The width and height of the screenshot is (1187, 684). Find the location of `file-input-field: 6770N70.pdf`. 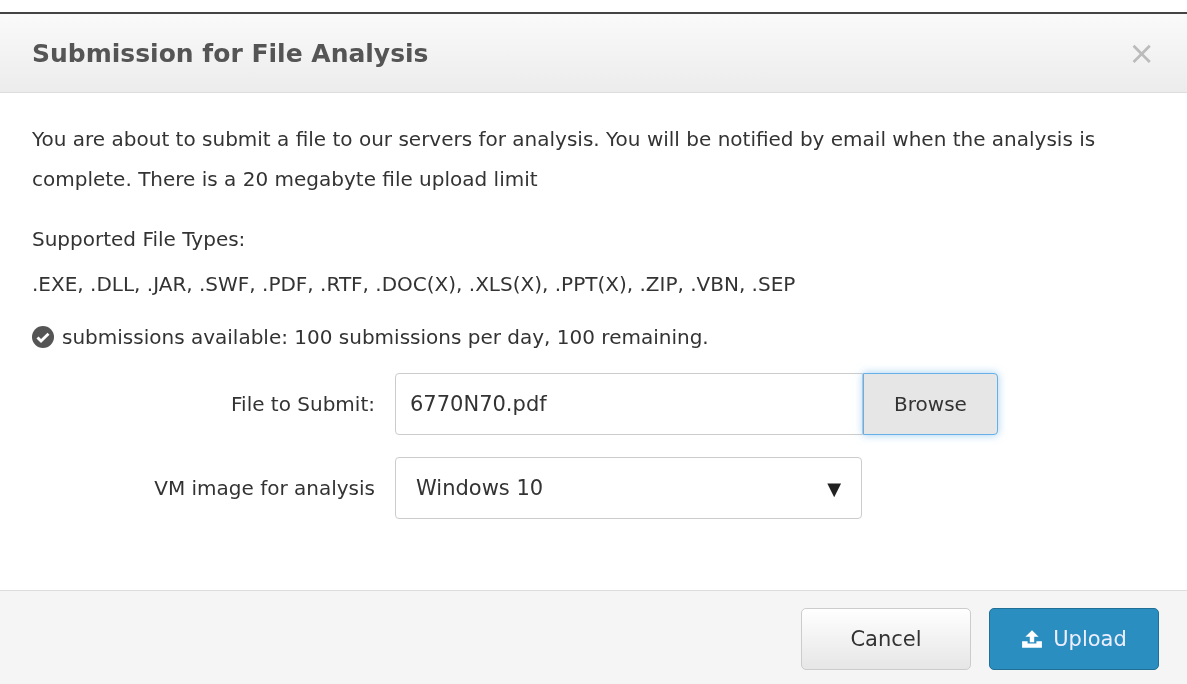

file-input-field: 6770N70.pdf is located at coordinates (629, 404).